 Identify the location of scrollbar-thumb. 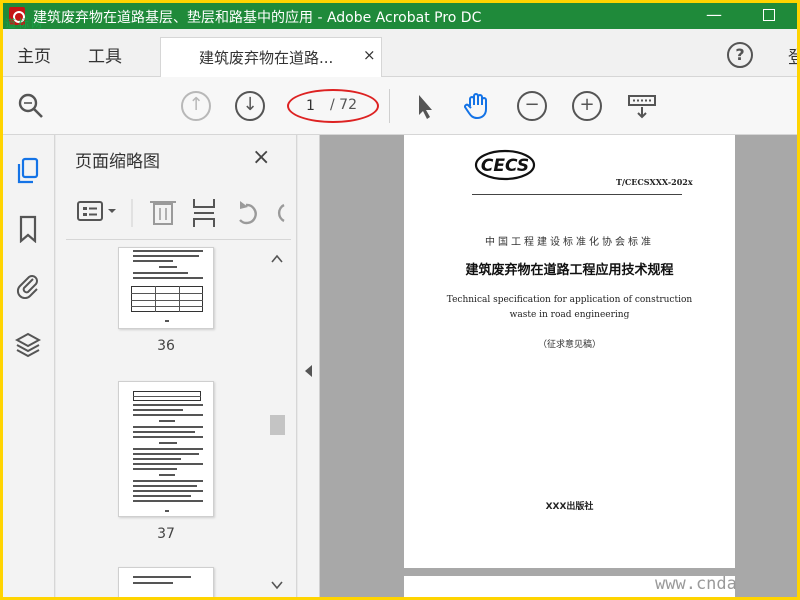
(277, 425).